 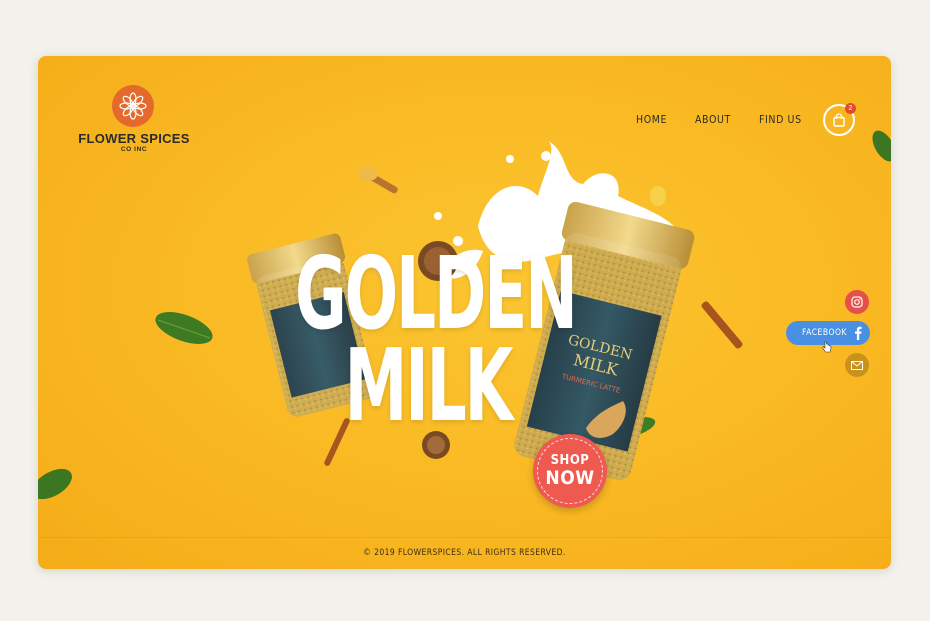 I want to click on facebook-label: FACEBOOK, so click(x=825, y=333).